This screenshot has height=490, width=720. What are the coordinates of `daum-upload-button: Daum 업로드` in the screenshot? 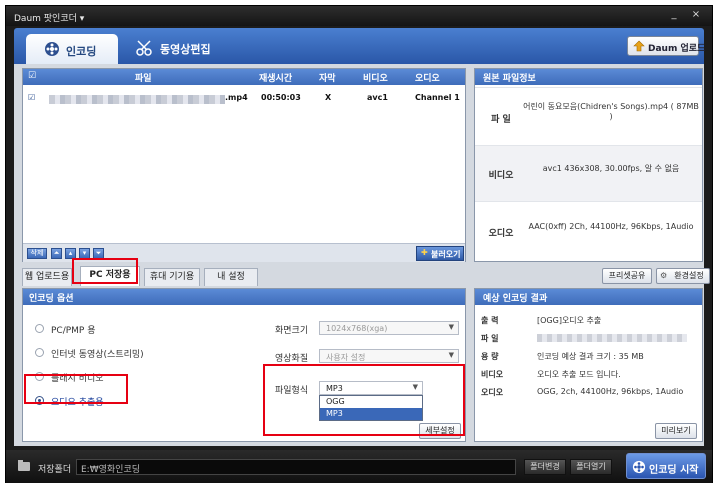 It's located at (666, 46).